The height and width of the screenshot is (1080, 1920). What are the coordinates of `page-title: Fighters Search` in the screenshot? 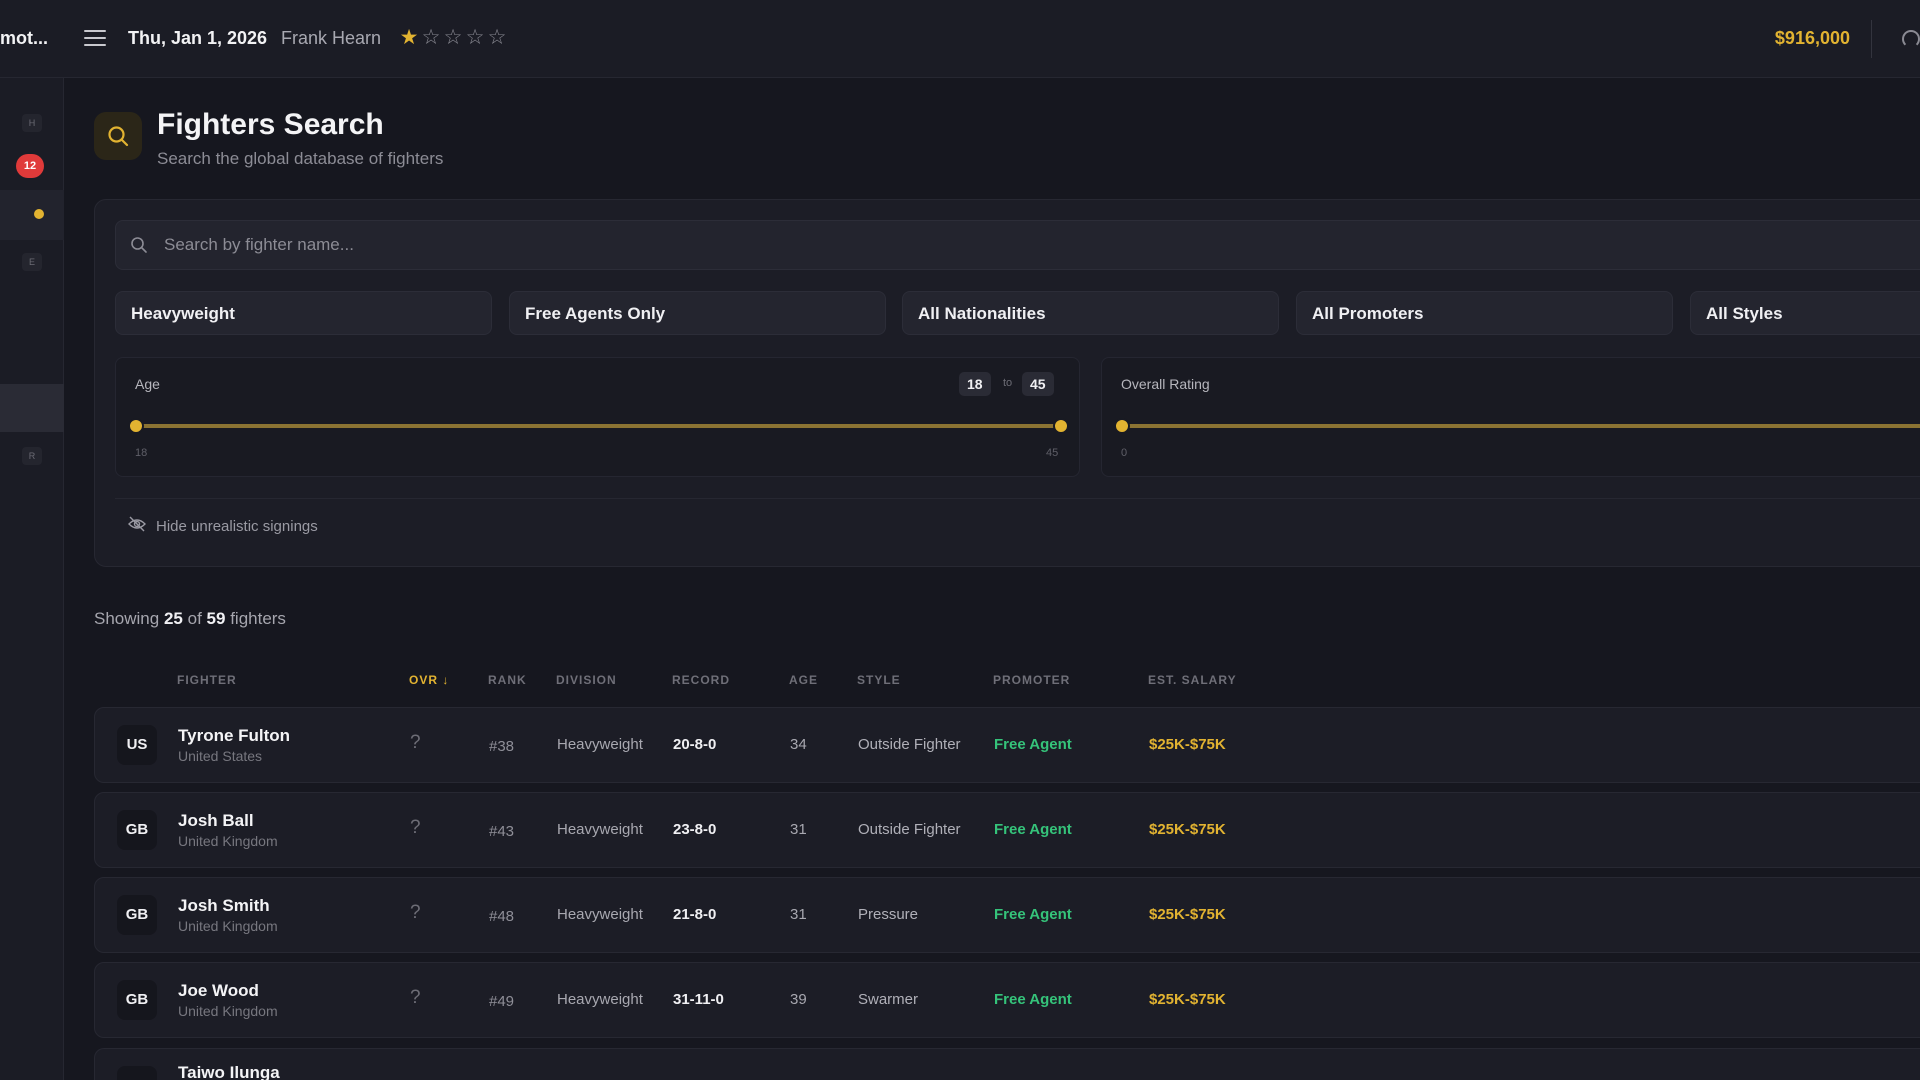 It's located at (270, 124).